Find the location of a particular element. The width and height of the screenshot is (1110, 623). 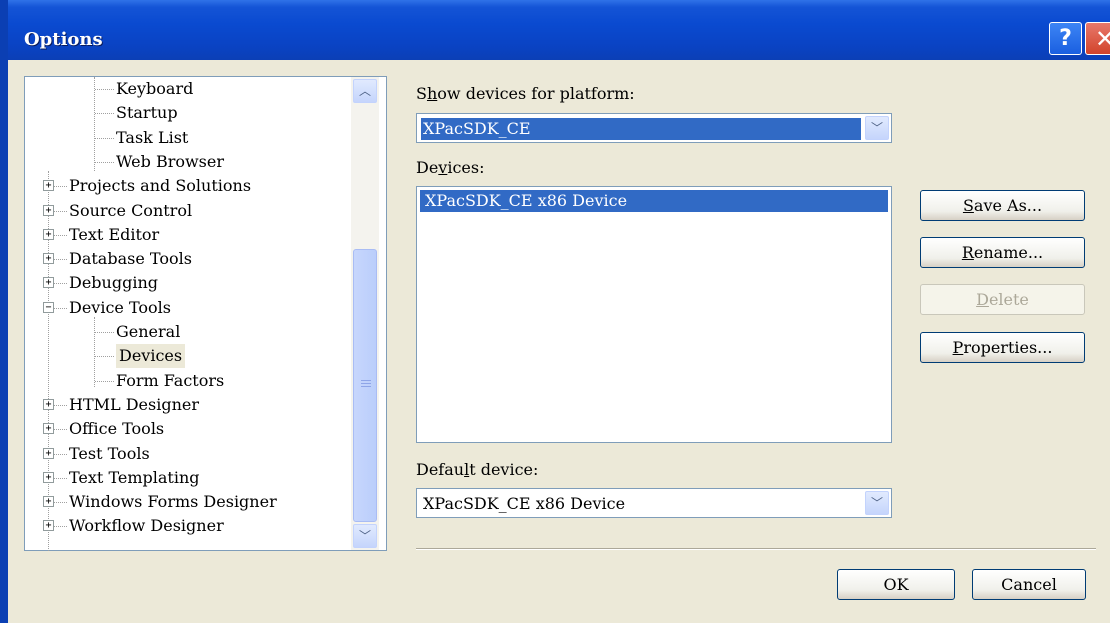

close-icon: ✕ is located at coordinates (1102, 38).